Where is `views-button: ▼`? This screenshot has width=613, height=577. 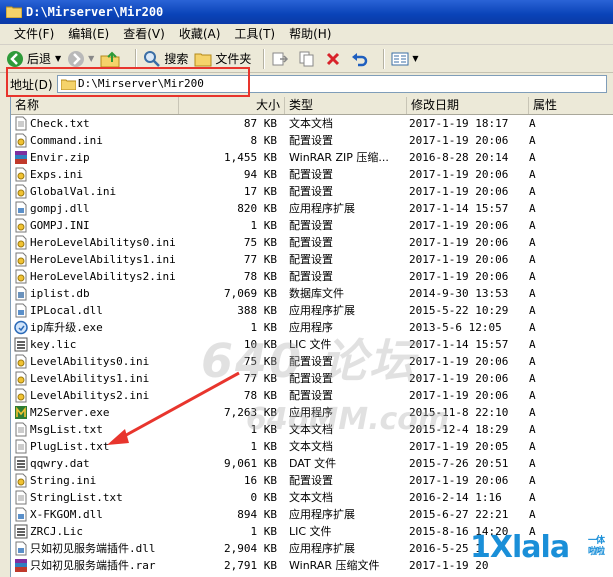 views-button: ▼ is located at coordinates (405, 59).